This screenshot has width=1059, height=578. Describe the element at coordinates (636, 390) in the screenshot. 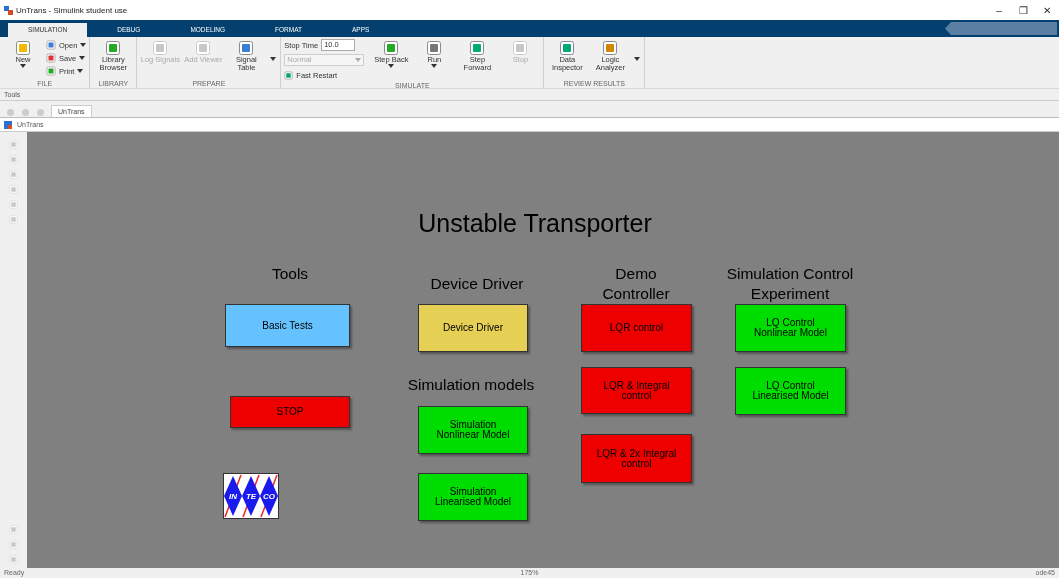

I see `subsystem-block: LQR & Integral control` at that location.